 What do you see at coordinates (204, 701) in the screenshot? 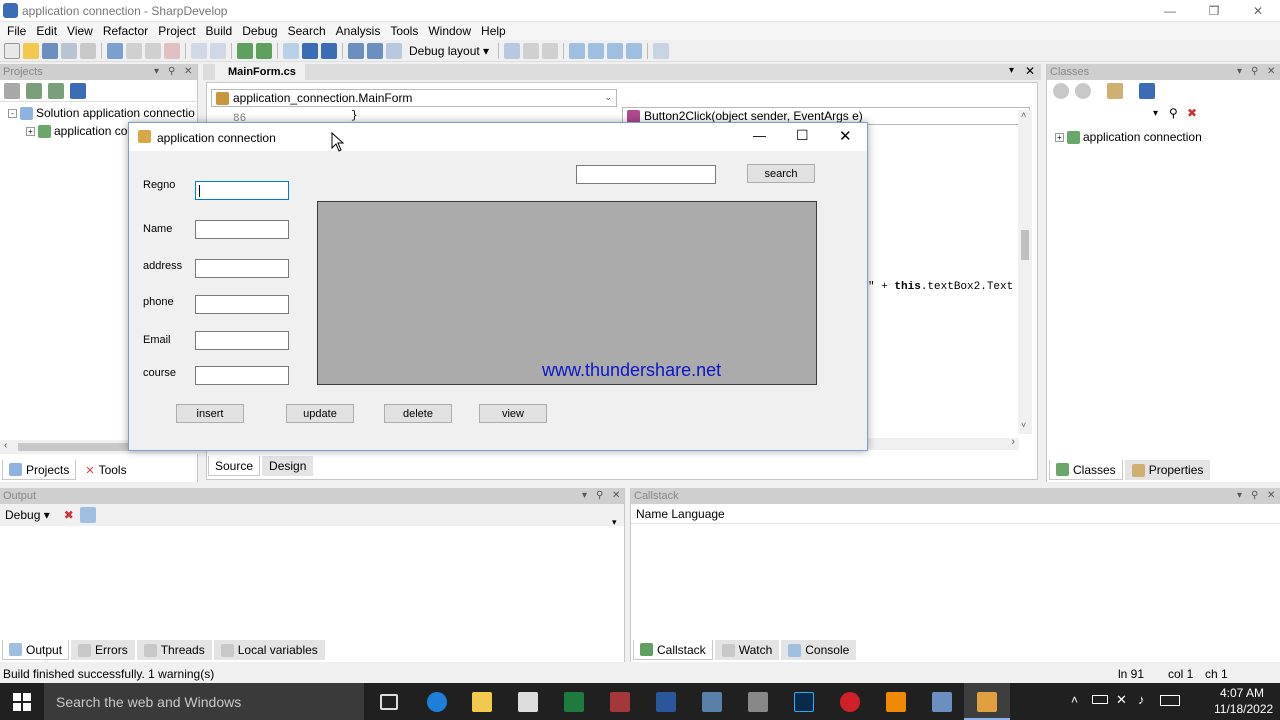
I see `taskbar-search-box: Search the web and Windows` at bounding box center [204, 701].